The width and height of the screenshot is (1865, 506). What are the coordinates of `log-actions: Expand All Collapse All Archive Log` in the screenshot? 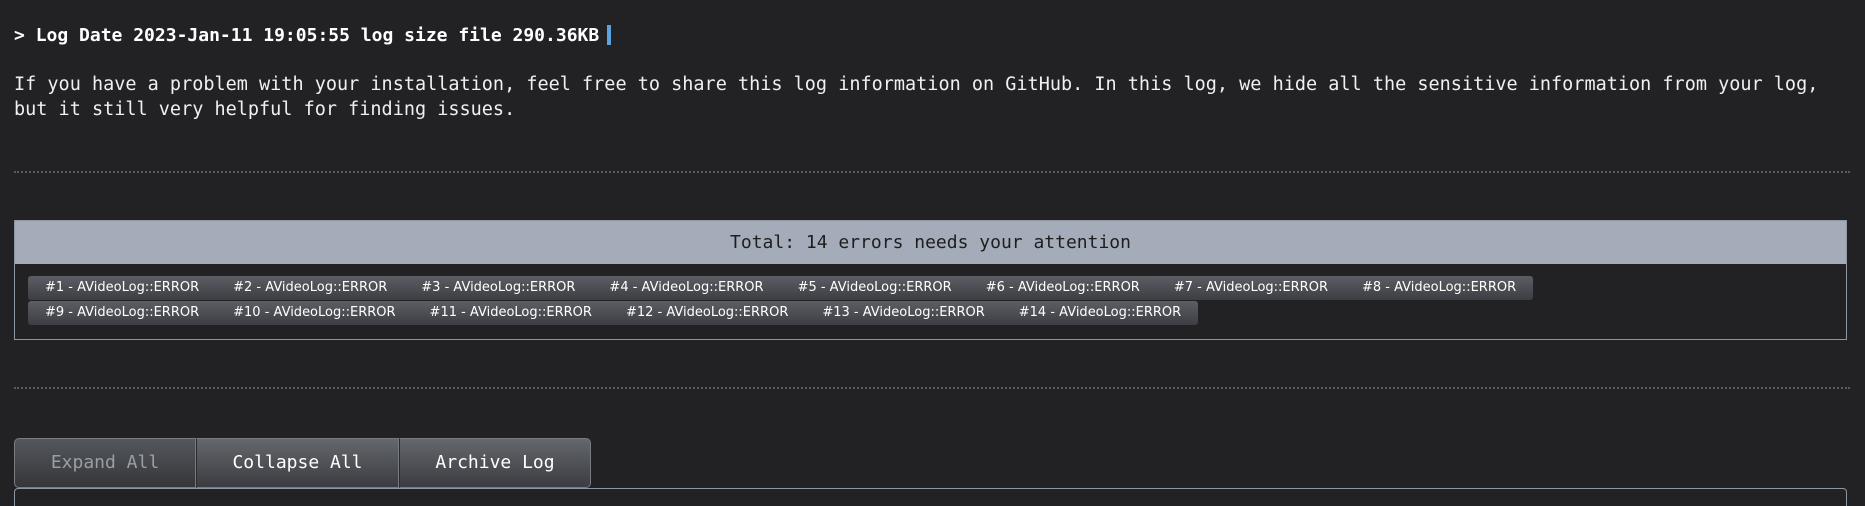 It's located at (302, 463).